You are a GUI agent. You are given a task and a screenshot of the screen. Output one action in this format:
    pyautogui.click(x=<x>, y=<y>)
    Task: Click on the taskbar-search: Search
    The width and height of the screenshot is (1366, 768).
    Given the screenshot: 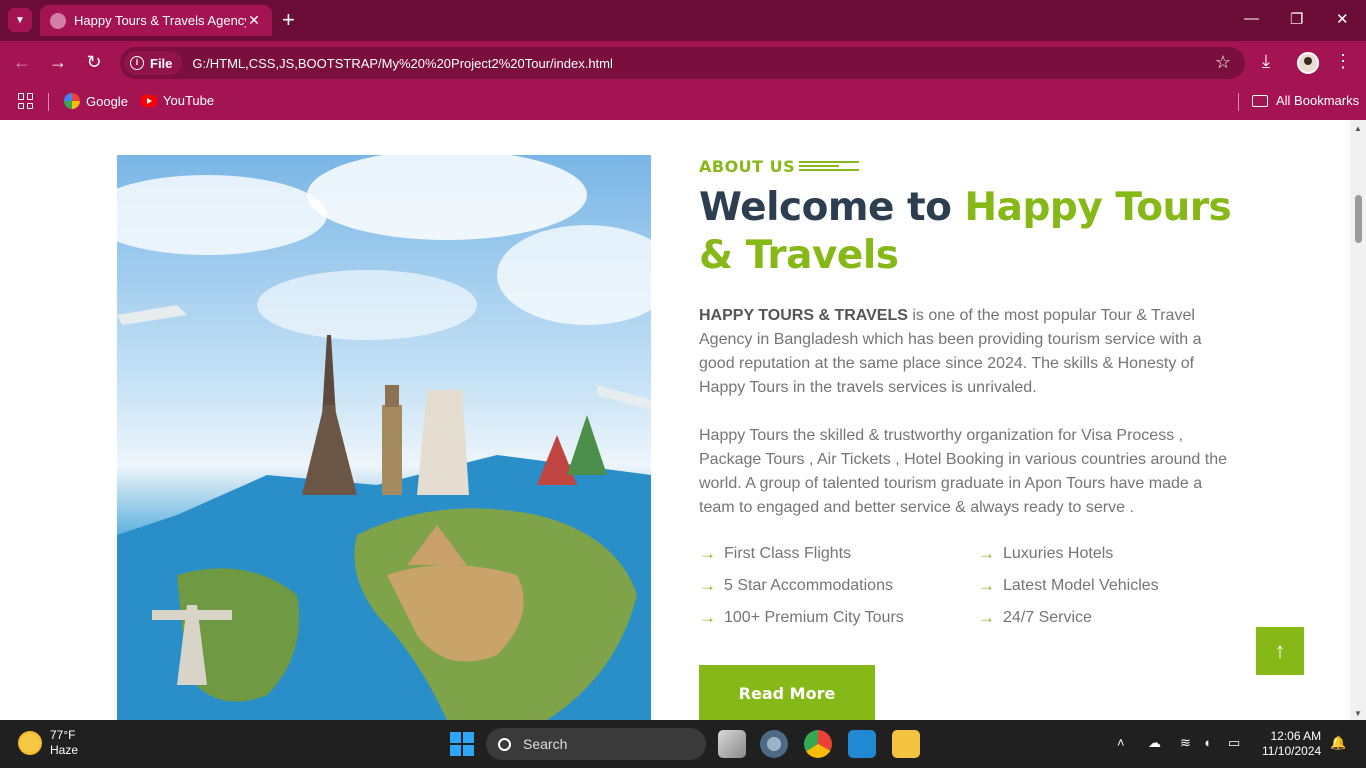 What is the action you would take?
    pyautogui.click(x=596, y=744)
    